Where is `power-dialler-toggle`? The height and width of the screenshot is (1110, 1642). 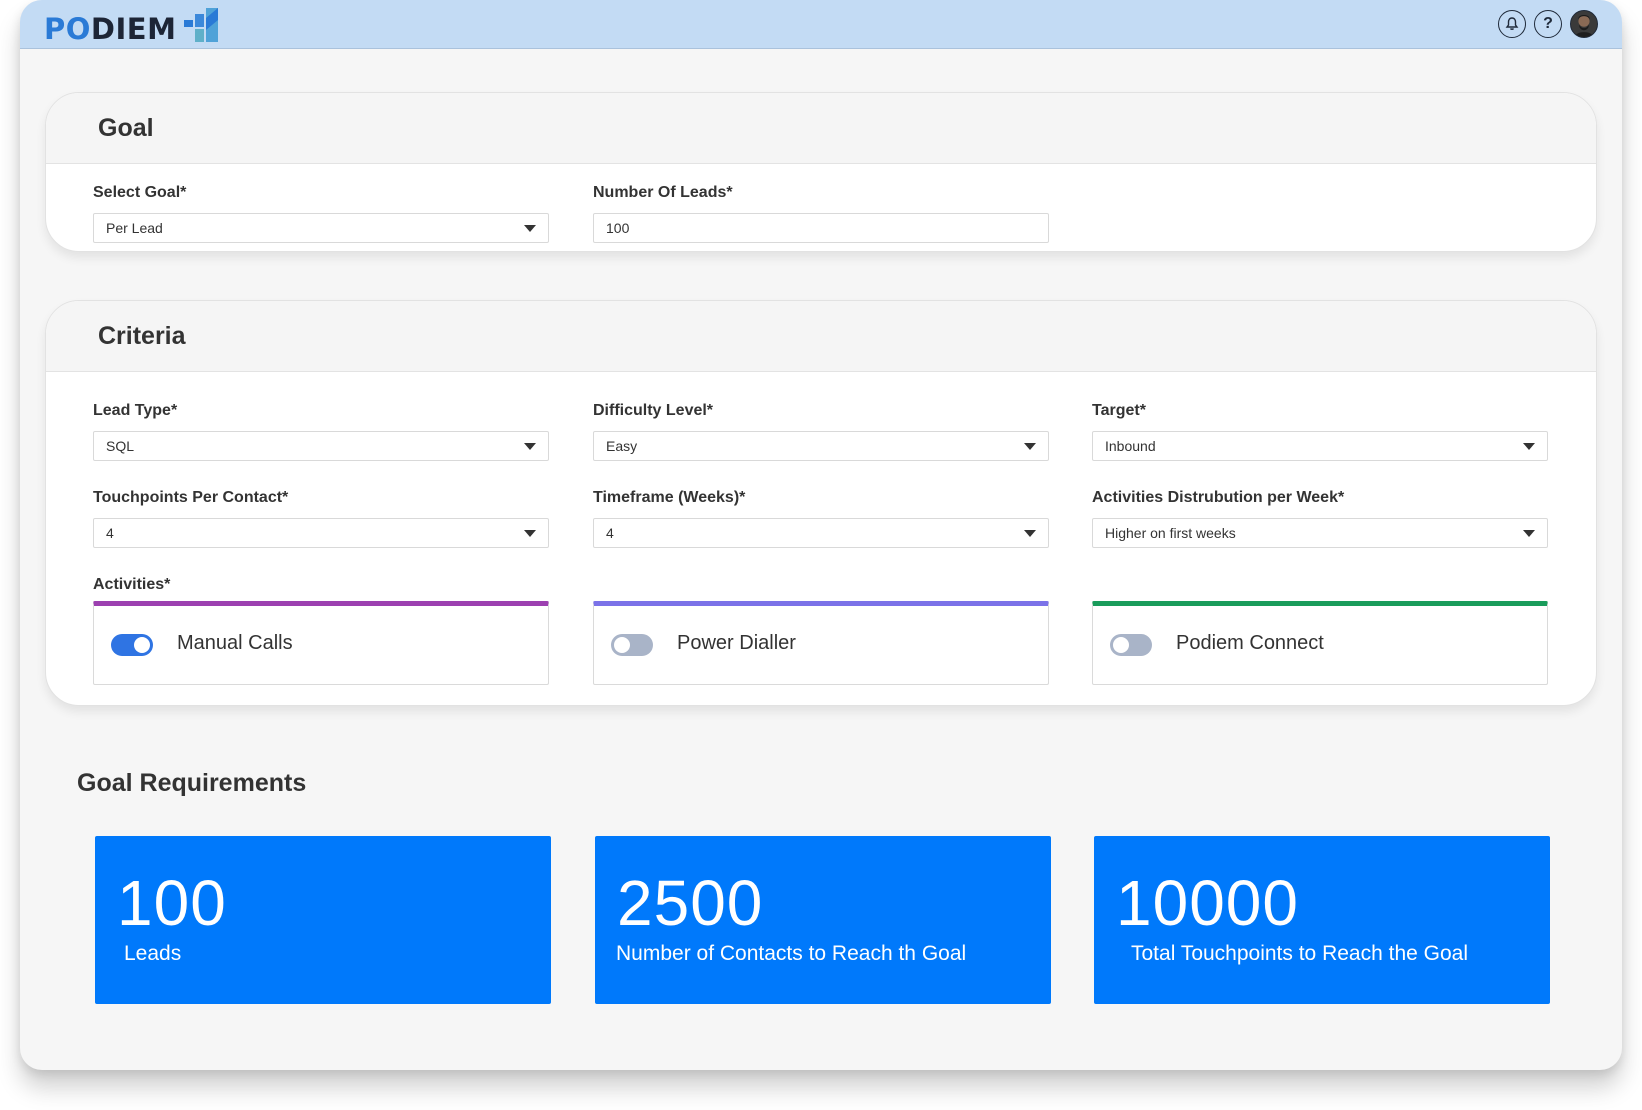 power-dialler-toggle is located at coordinates (632, 645).